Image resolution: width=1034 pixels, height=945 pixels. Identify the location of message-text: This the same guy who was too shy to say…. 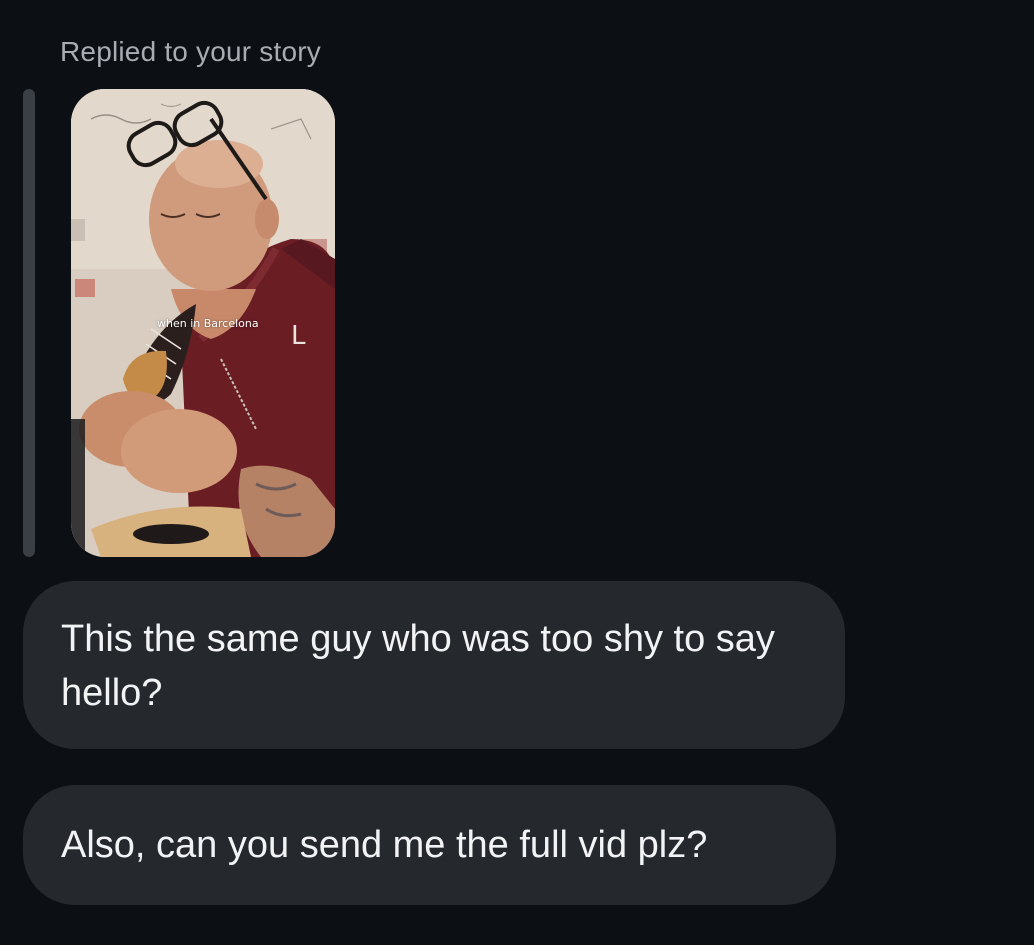
(418, 666).